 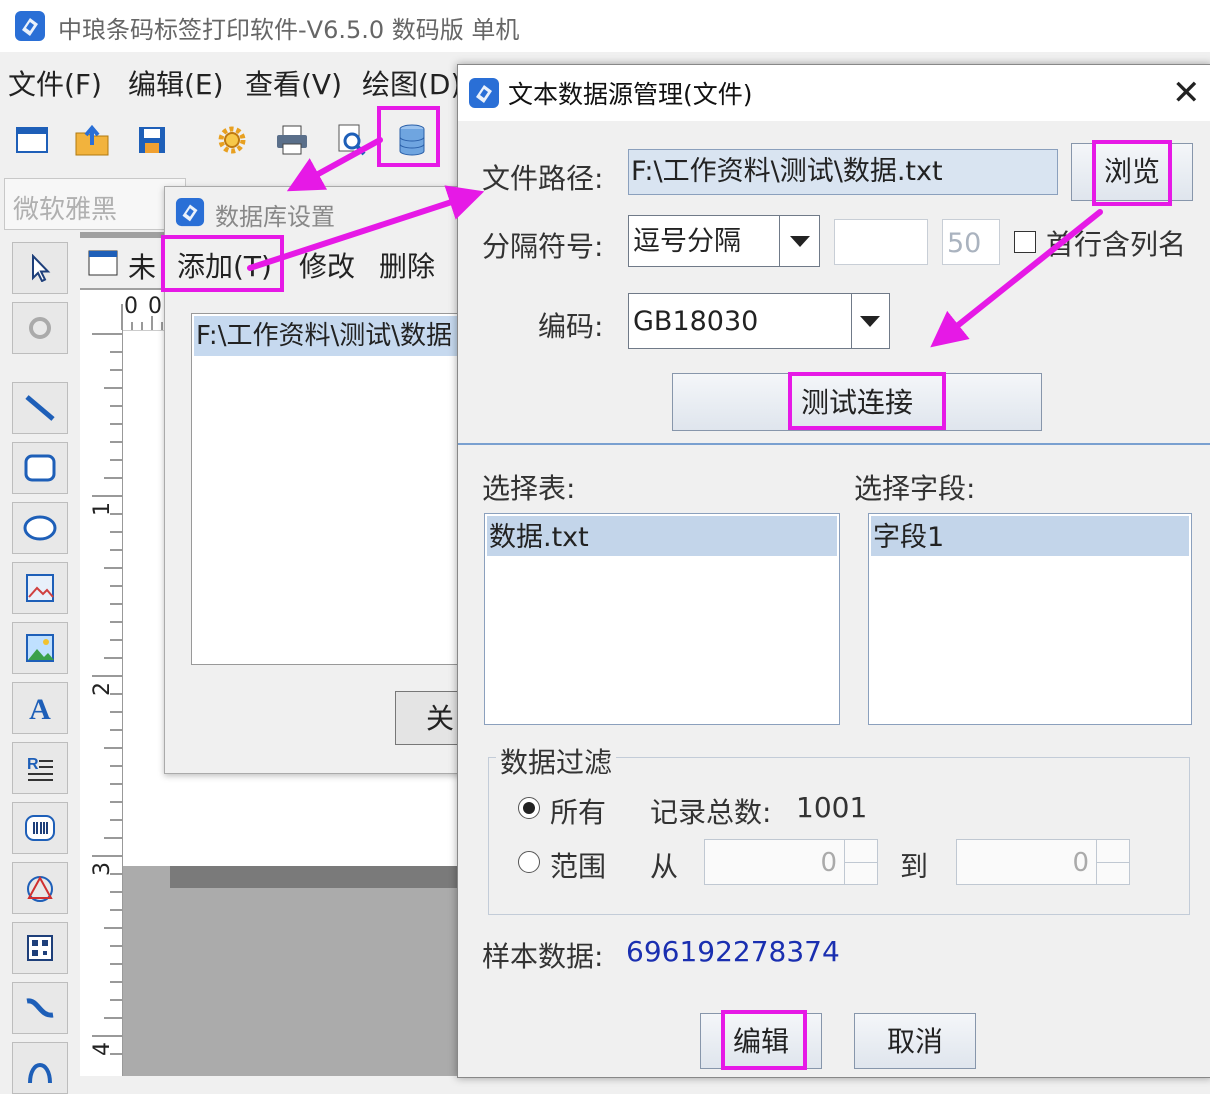 What do you see at coordinates (334, 164) in the screenshot?
I see `arrow-database-to-dialog` at bounding box center [334, 164].